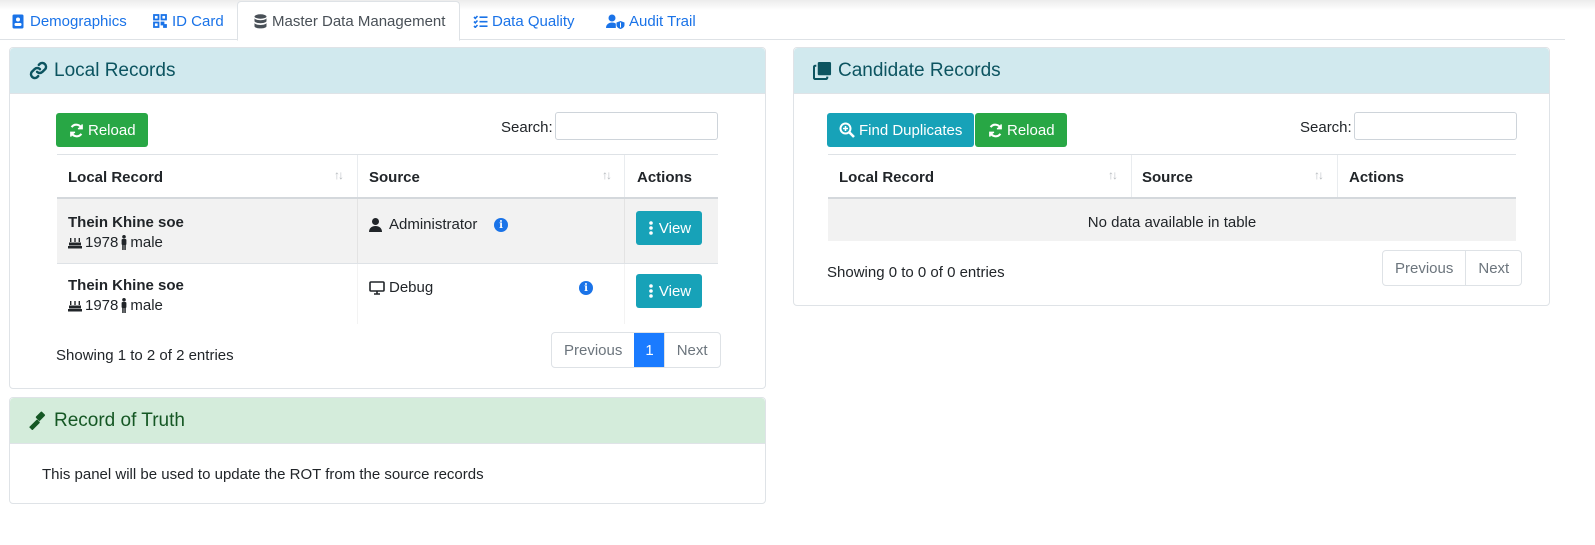 The image size is (1595, 545). Describe the element at coordinates (1377, 177) in the screenshot. I see `candidate-col-actions: Actions` at that location.